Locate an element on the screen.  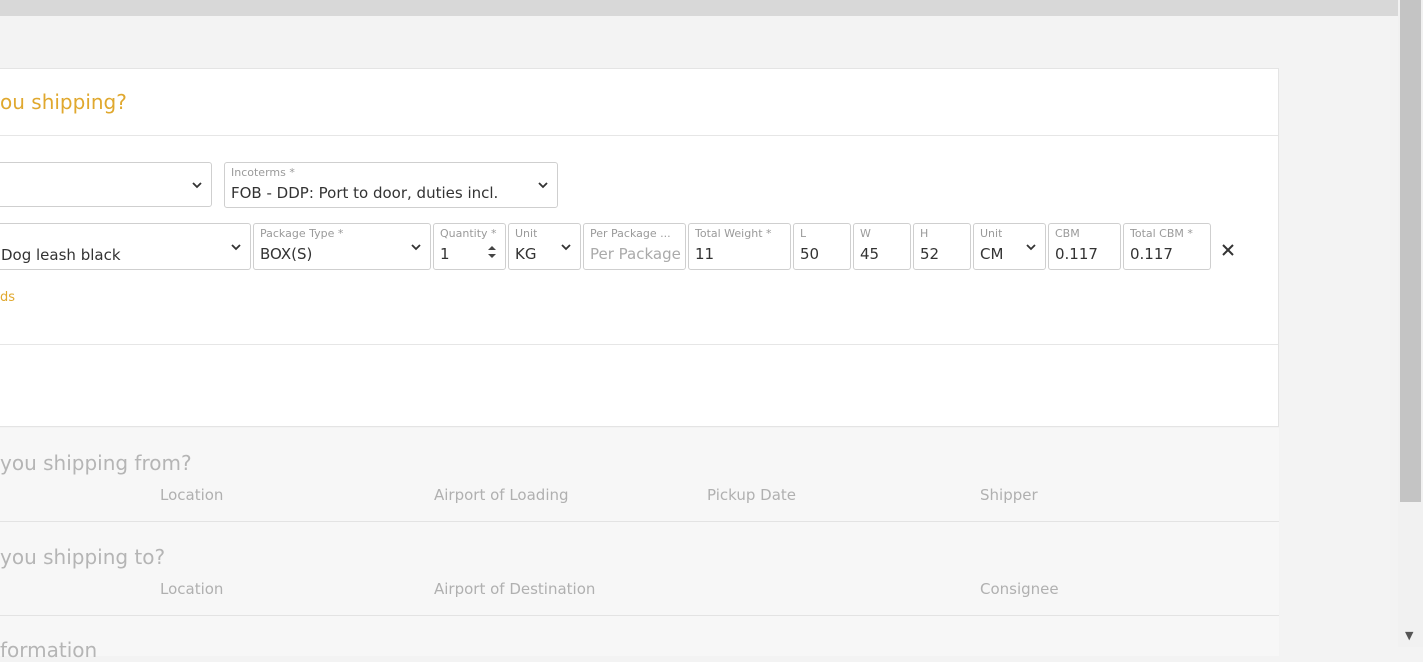
package-type-select: Package Type * BOX(S) is located at coordinates (342, 246).